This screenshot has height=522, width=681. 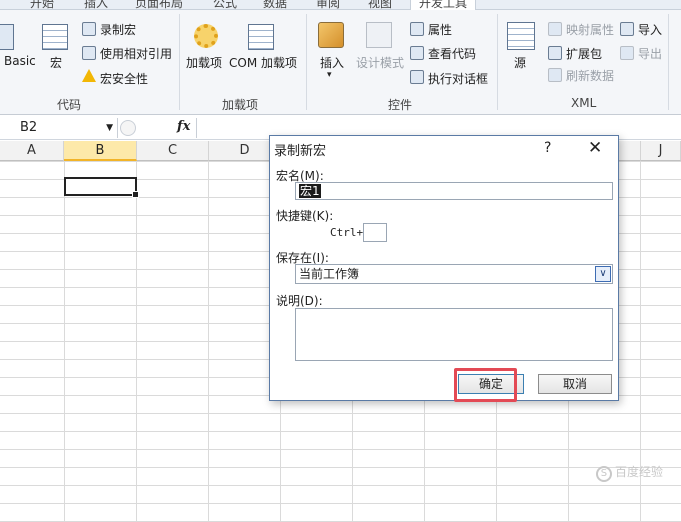 What do you see at coordinates (627, 53) in the screenshot?
I see `export-icon` at bounding box center [627, 53].